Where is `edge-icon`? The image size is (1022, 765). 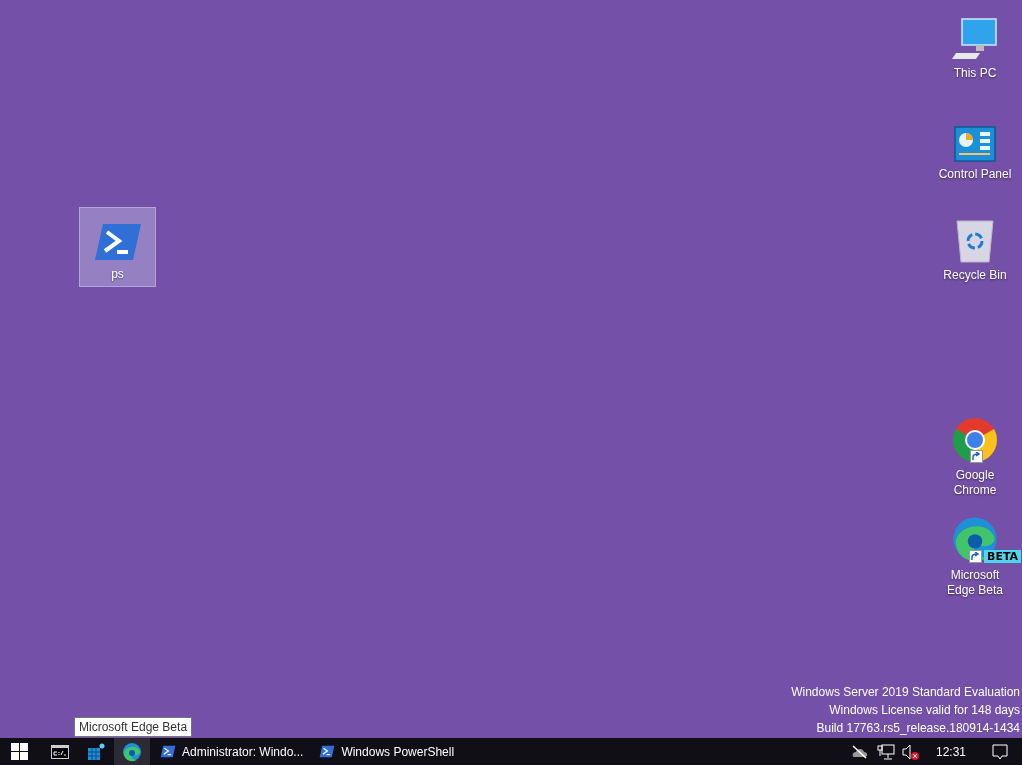 edge-icon is located at coordinates (132, 751).